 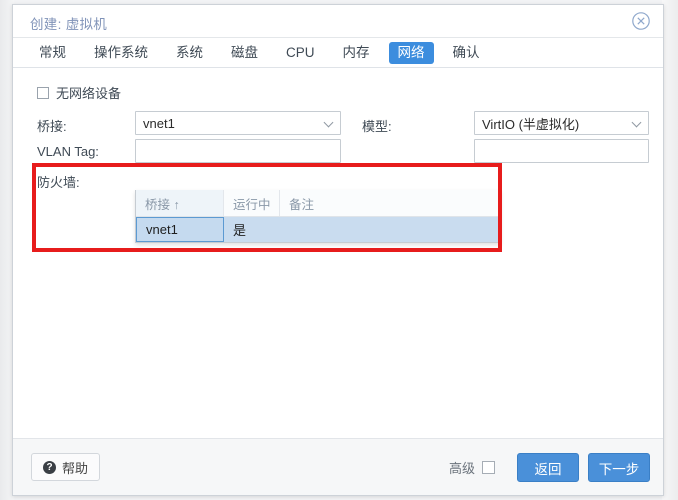 I want to click on mac-input-wrap, so click(x=561, y=151).